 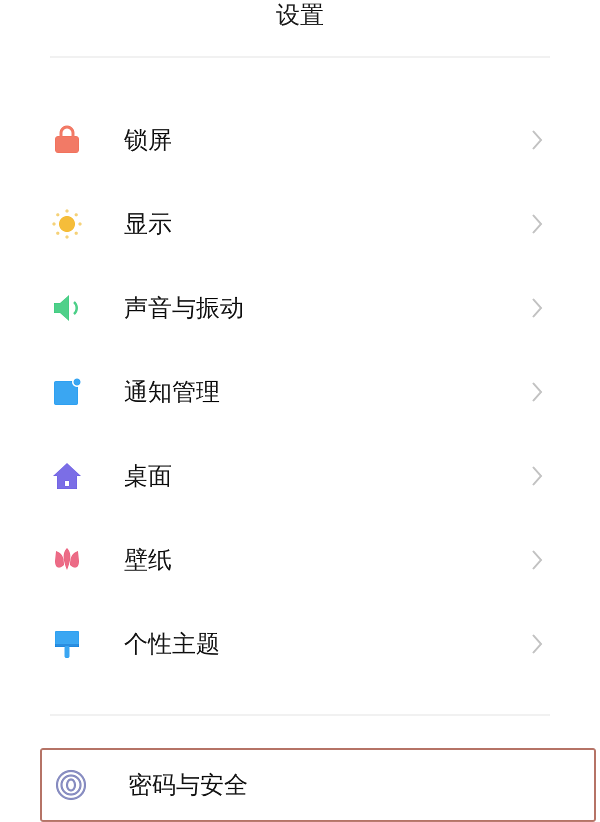 I want to click on settings-item: 壁纸, so click(x=300, y=560).